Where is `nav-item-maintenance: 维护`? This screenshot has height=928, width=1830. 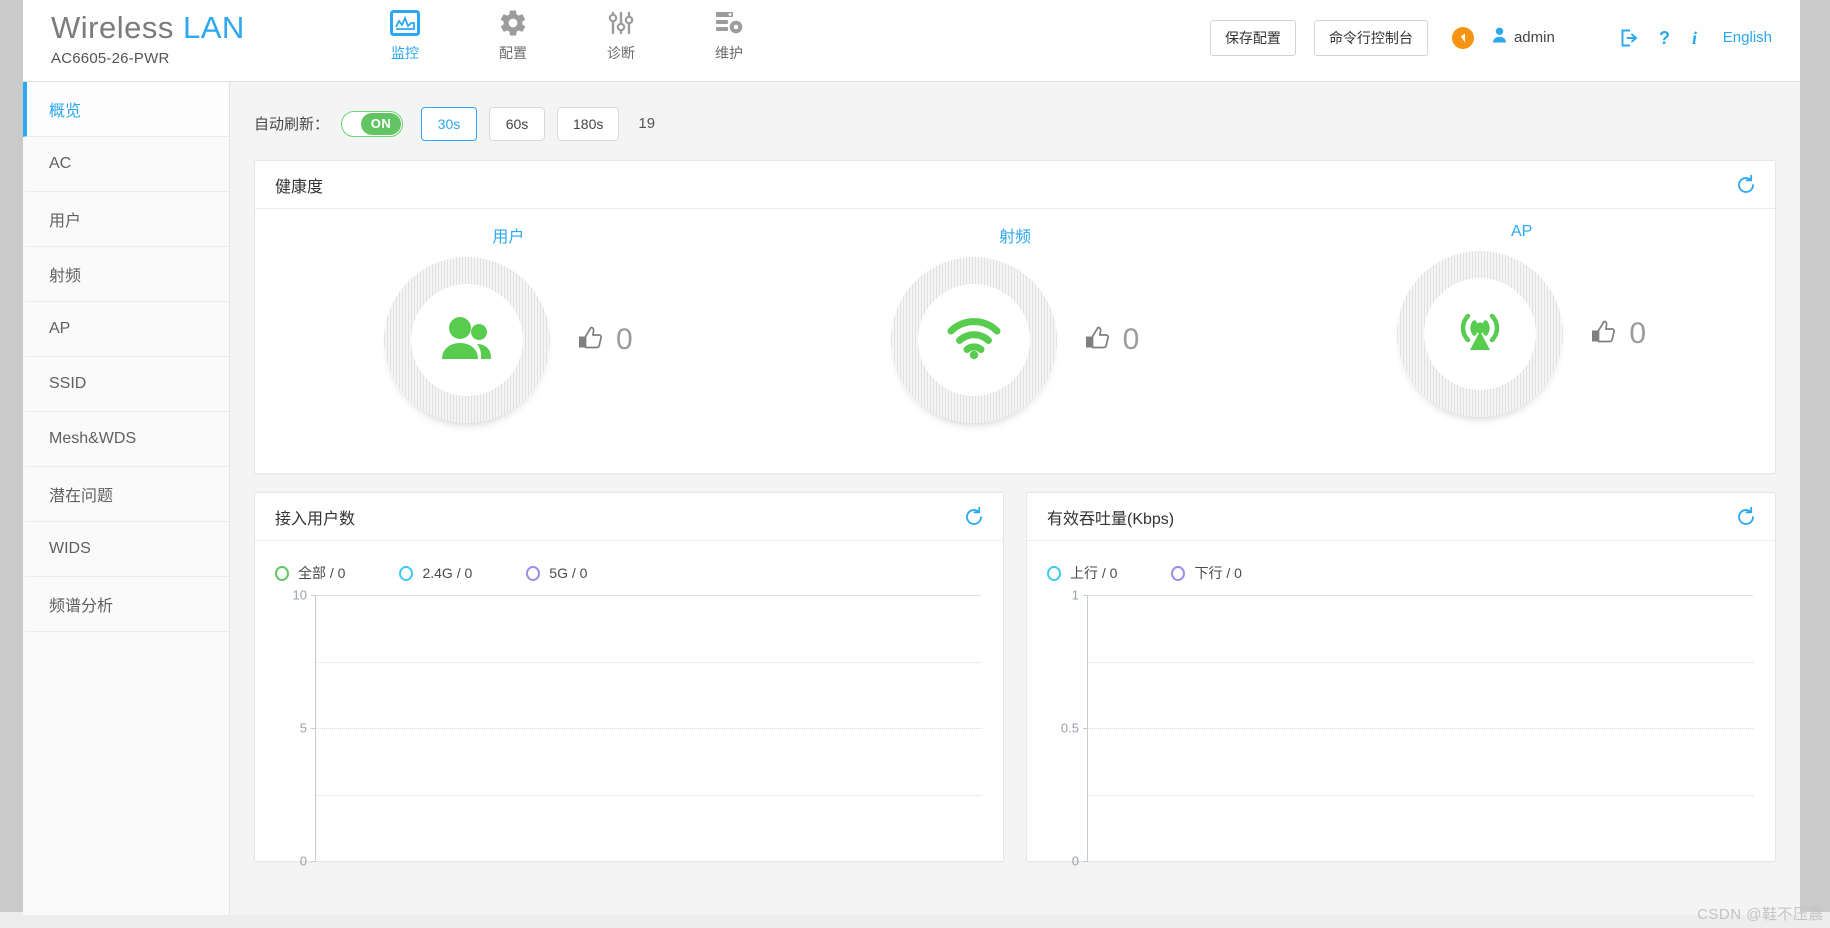
nav-item-maintenance: 维护 is located at coordinates (729, 34).